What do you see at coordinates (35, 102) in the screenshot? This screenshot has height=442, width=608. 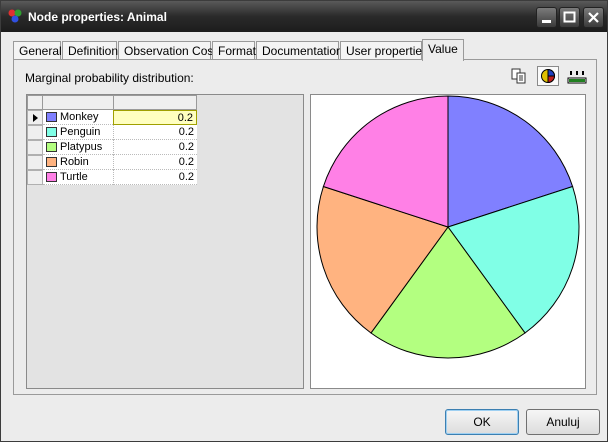 I see `grid-header-corner` at bounding box center [35, 102].